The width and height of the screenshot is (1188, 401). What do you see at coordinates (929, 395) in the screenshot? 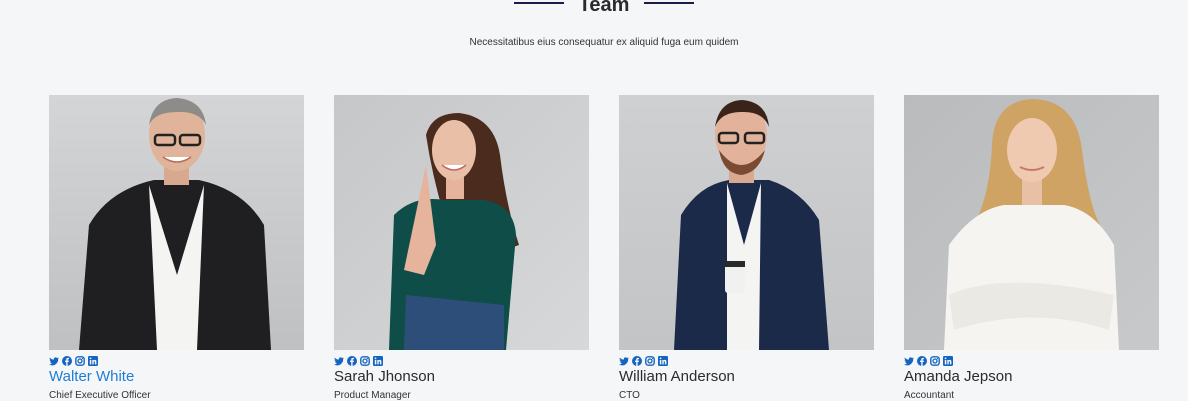
I see `member-role: Accountant` at bounding box center [929, 395].